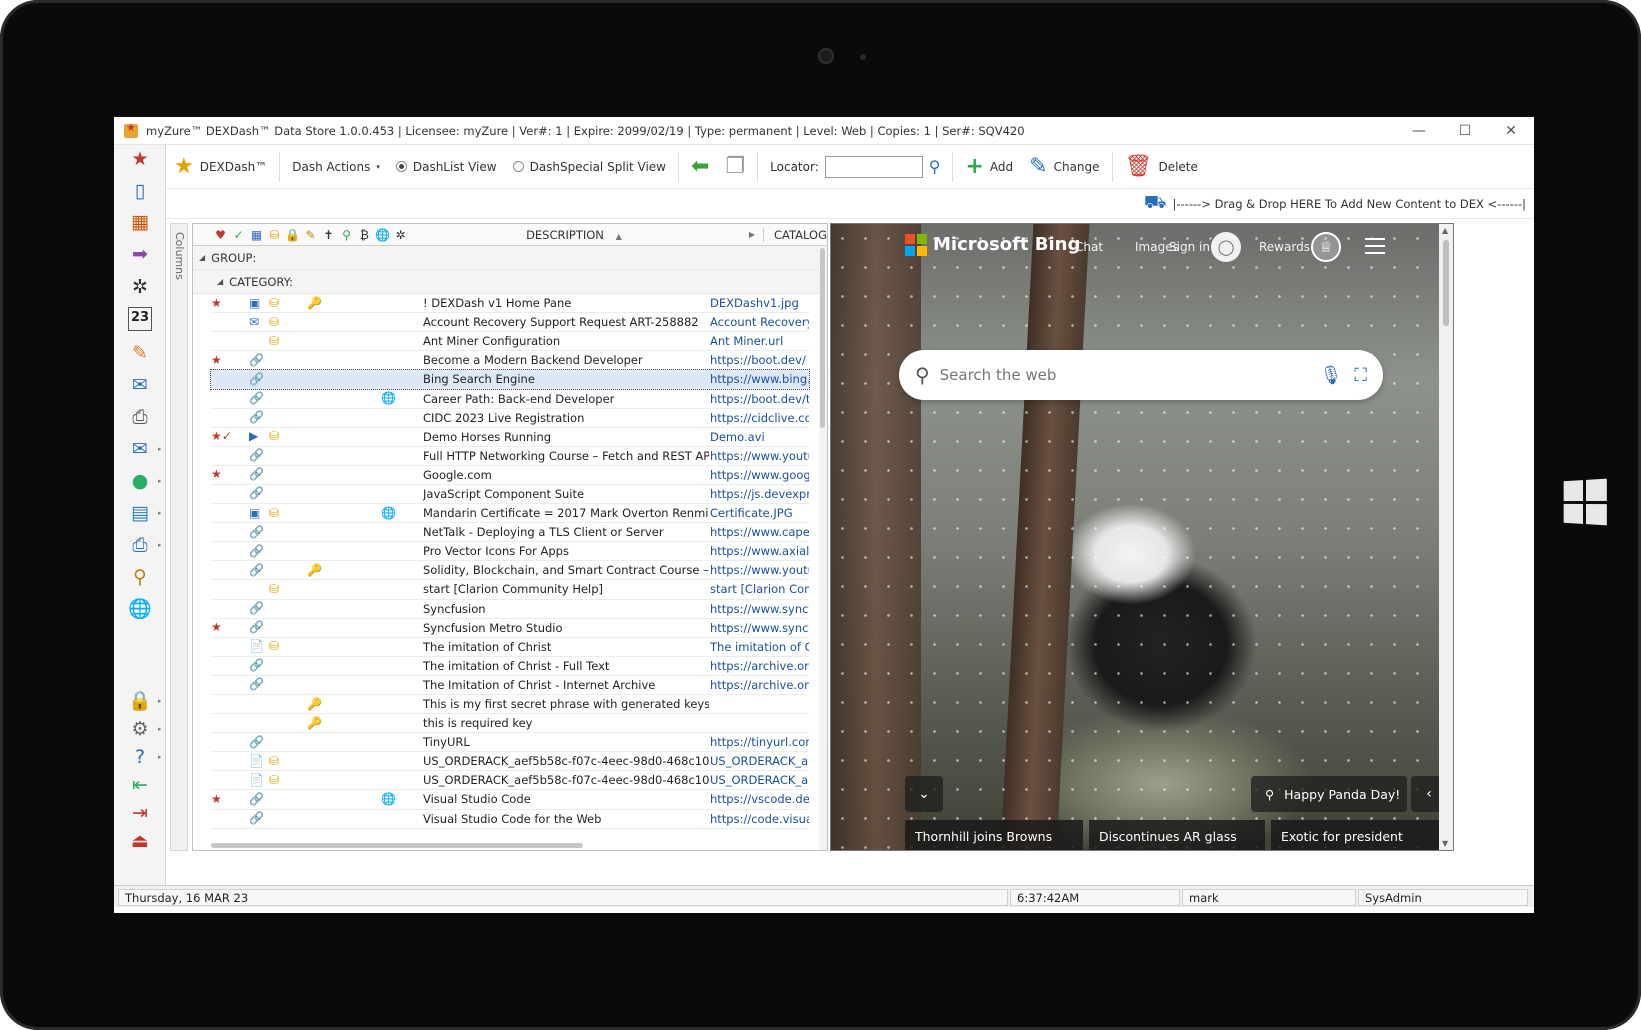 This screenshot has width=1641, height=1030. What do you see at coordinates (759, 399) in the screenshot?
I see `row-catalog: https://boot.dev/tr` at bounding box center [759, 399].